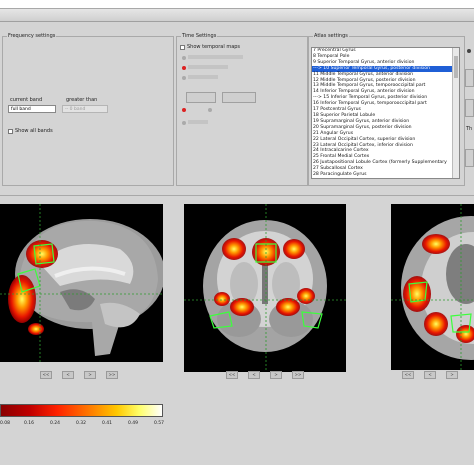  I want to click on sagittal-prev-button: <, so click(68, 375).